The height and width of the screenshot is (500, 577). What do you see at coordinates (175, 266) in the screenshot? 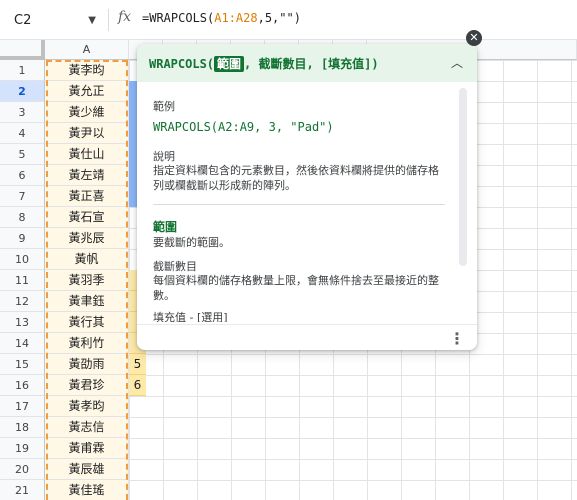
I see `argument-name: 截斷數目` at bounding box center [175, 266].